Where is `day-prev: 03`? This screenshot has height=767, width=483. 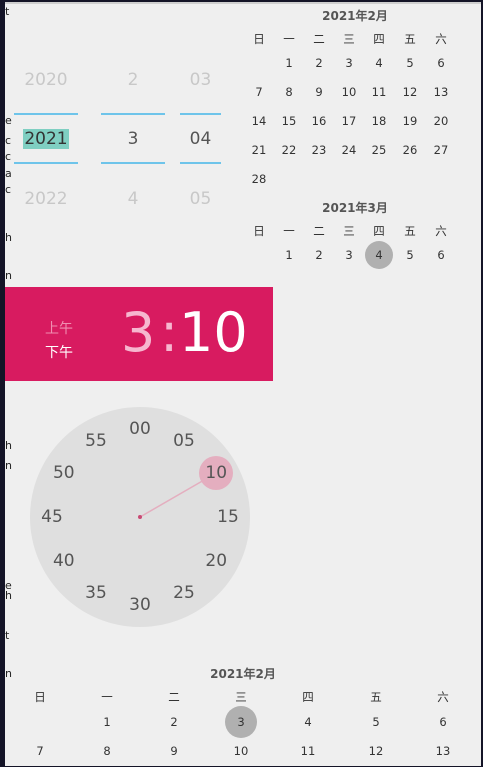
day-prev: 03 is located at coordinates (200, 80).